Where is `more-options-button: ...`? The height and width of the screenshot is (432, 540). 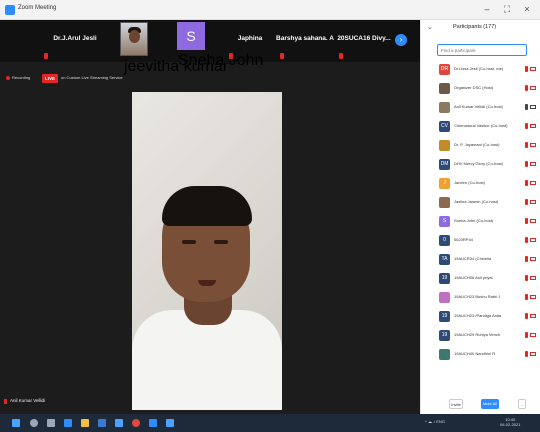 more-options-button: ... is located at coordinates (522, 404).